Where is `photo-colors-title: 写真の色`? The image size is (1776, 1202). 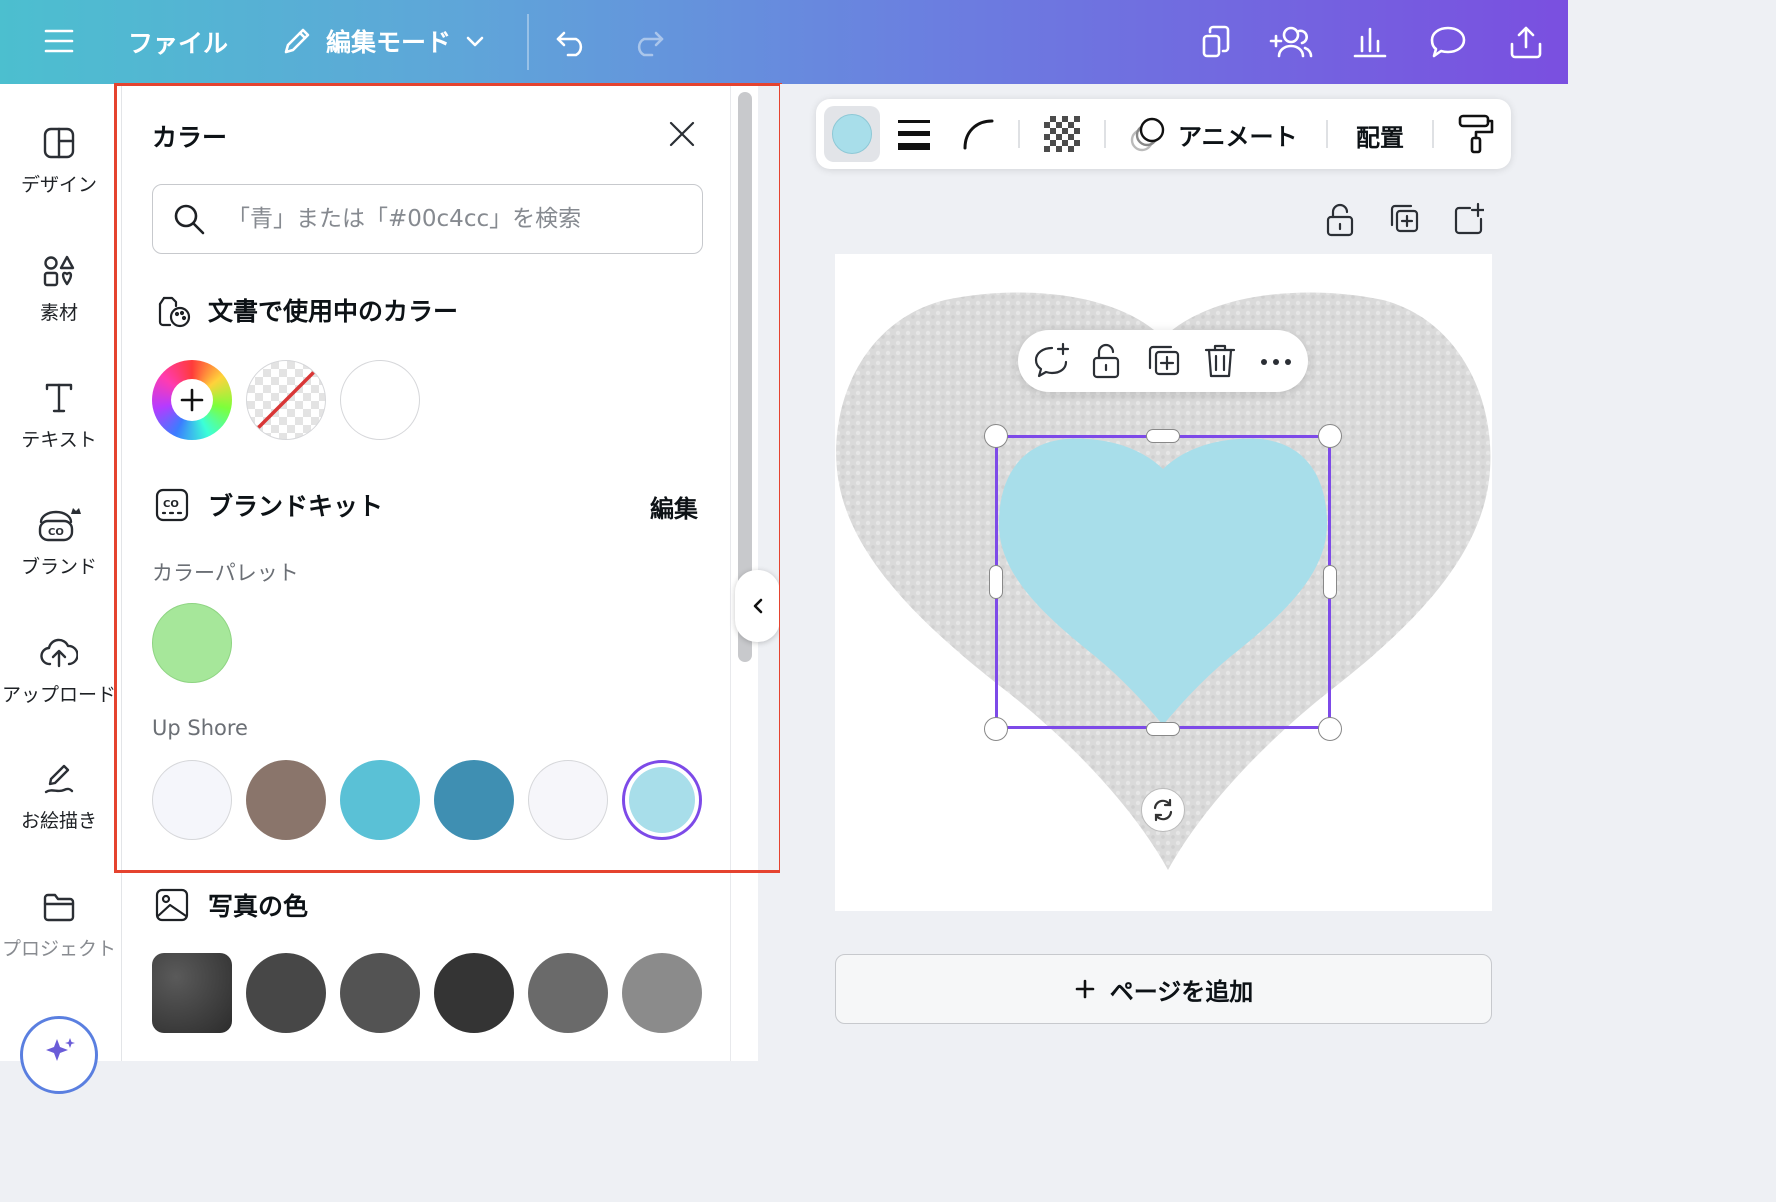 photo-colors-title: 写真の色 is located at coordinates (258, 906).